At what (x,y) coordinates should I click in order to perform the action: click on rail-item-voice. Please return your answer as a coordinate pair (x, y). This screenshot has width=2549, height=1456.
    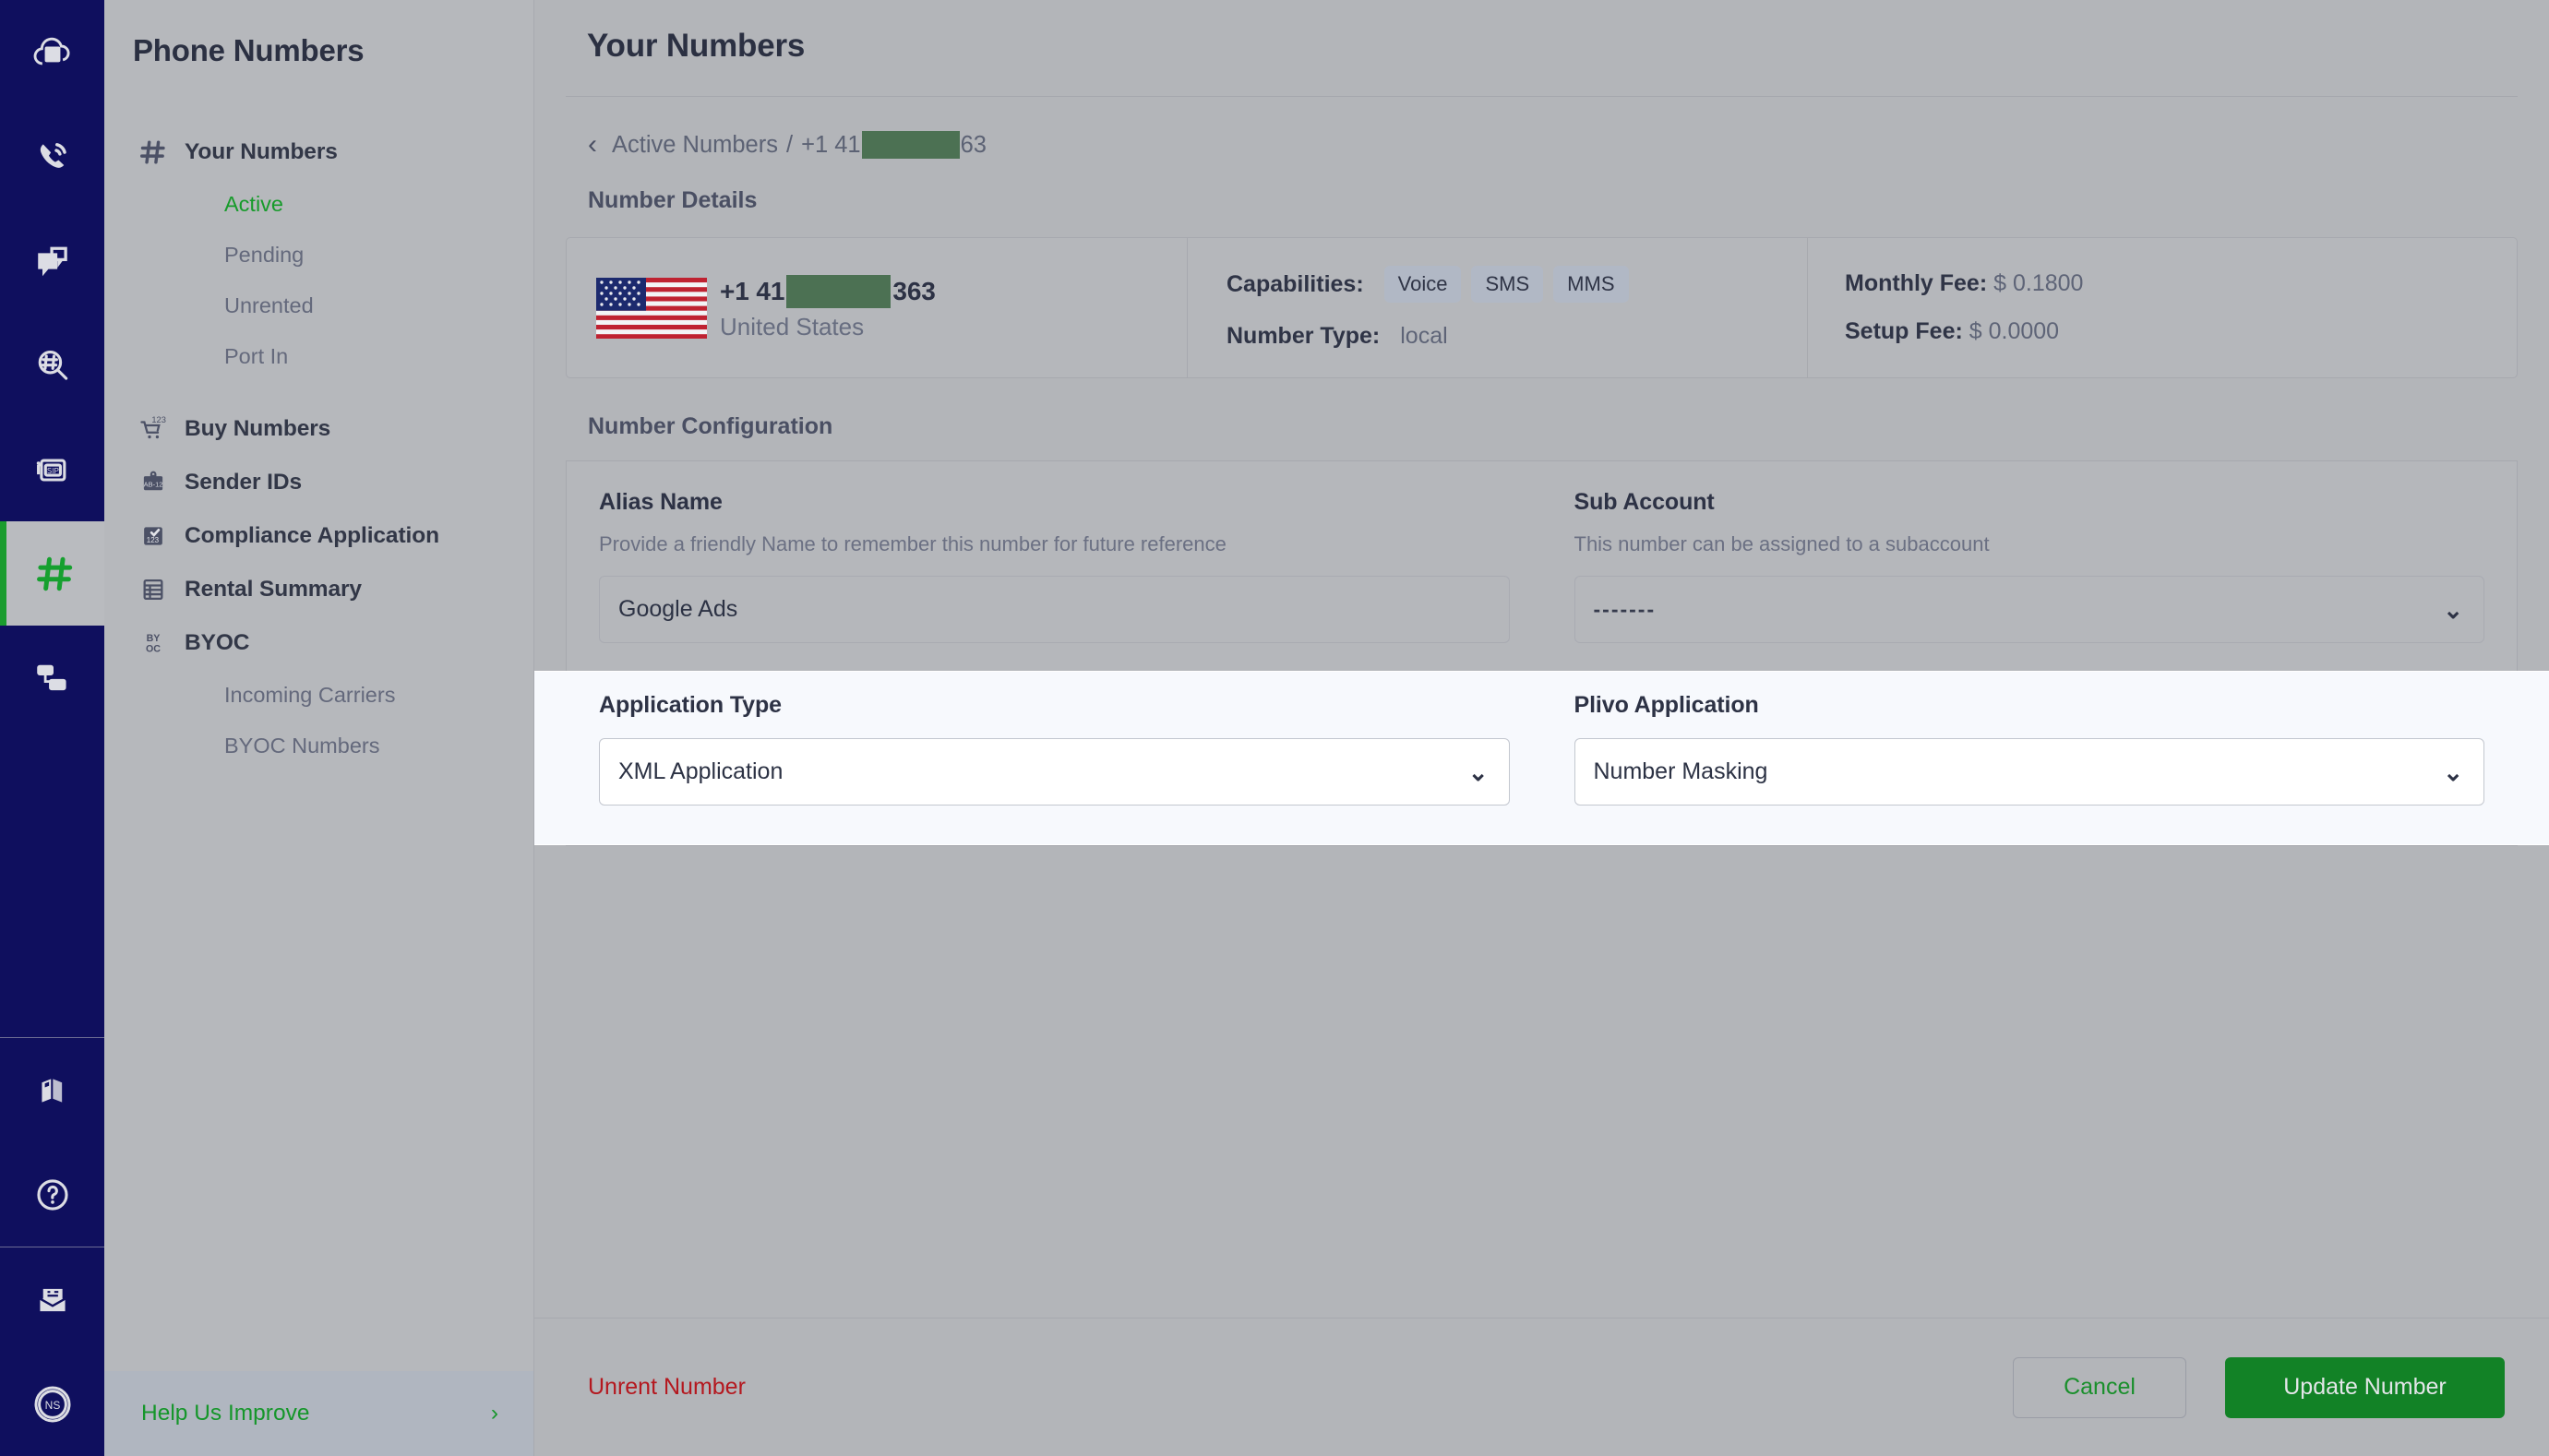
    Looking at the image, I should click on (52, 156).